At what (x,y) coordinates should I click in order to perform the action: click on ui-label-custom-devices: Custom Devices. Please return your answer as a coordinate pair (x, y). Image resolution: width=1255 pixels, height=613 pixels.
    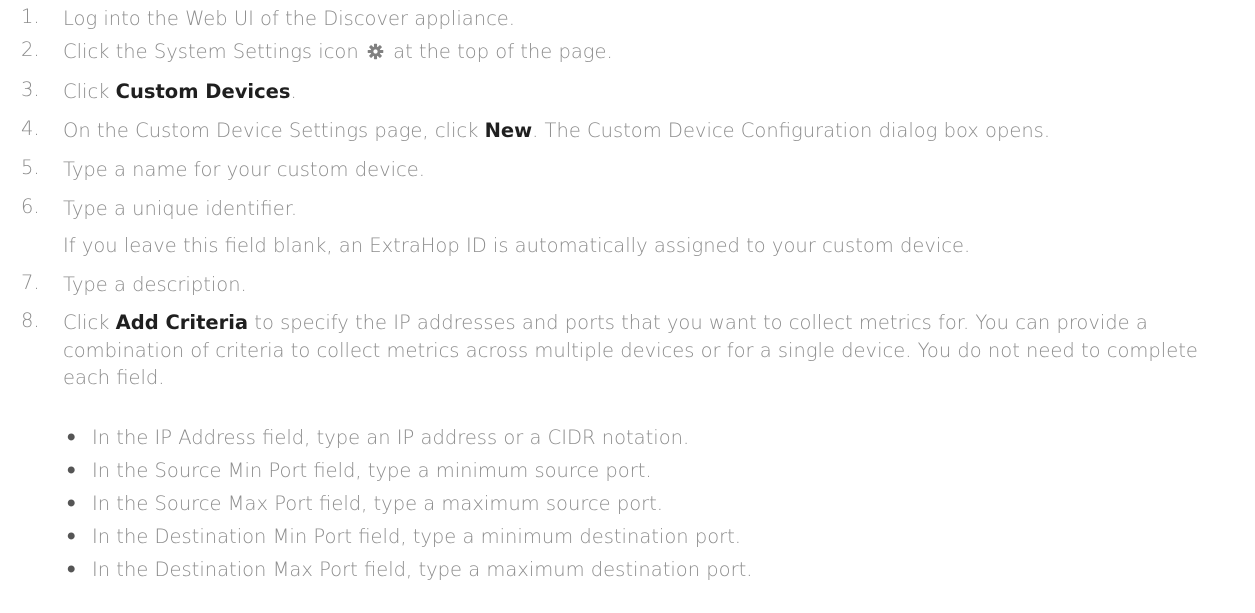
    Looking at the image, I should click on (203, 91).